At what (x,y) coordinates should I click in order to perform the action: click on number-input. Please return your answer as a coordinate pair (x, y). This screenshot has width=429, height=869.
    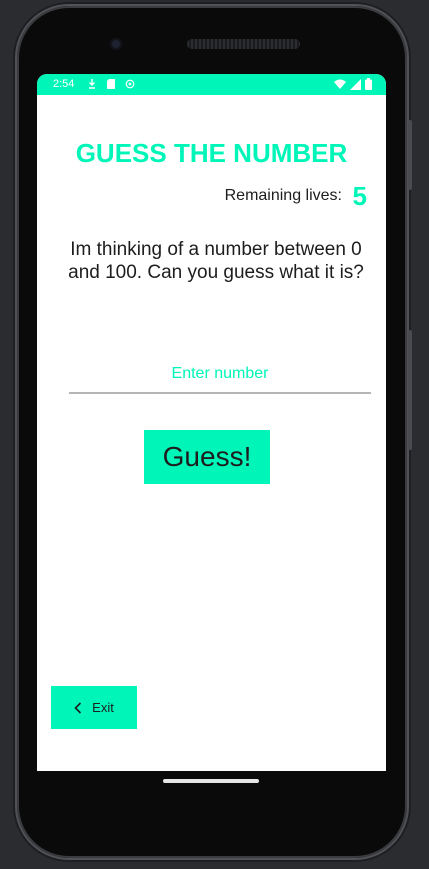
    Looking at the image, I should click on (220, 375).